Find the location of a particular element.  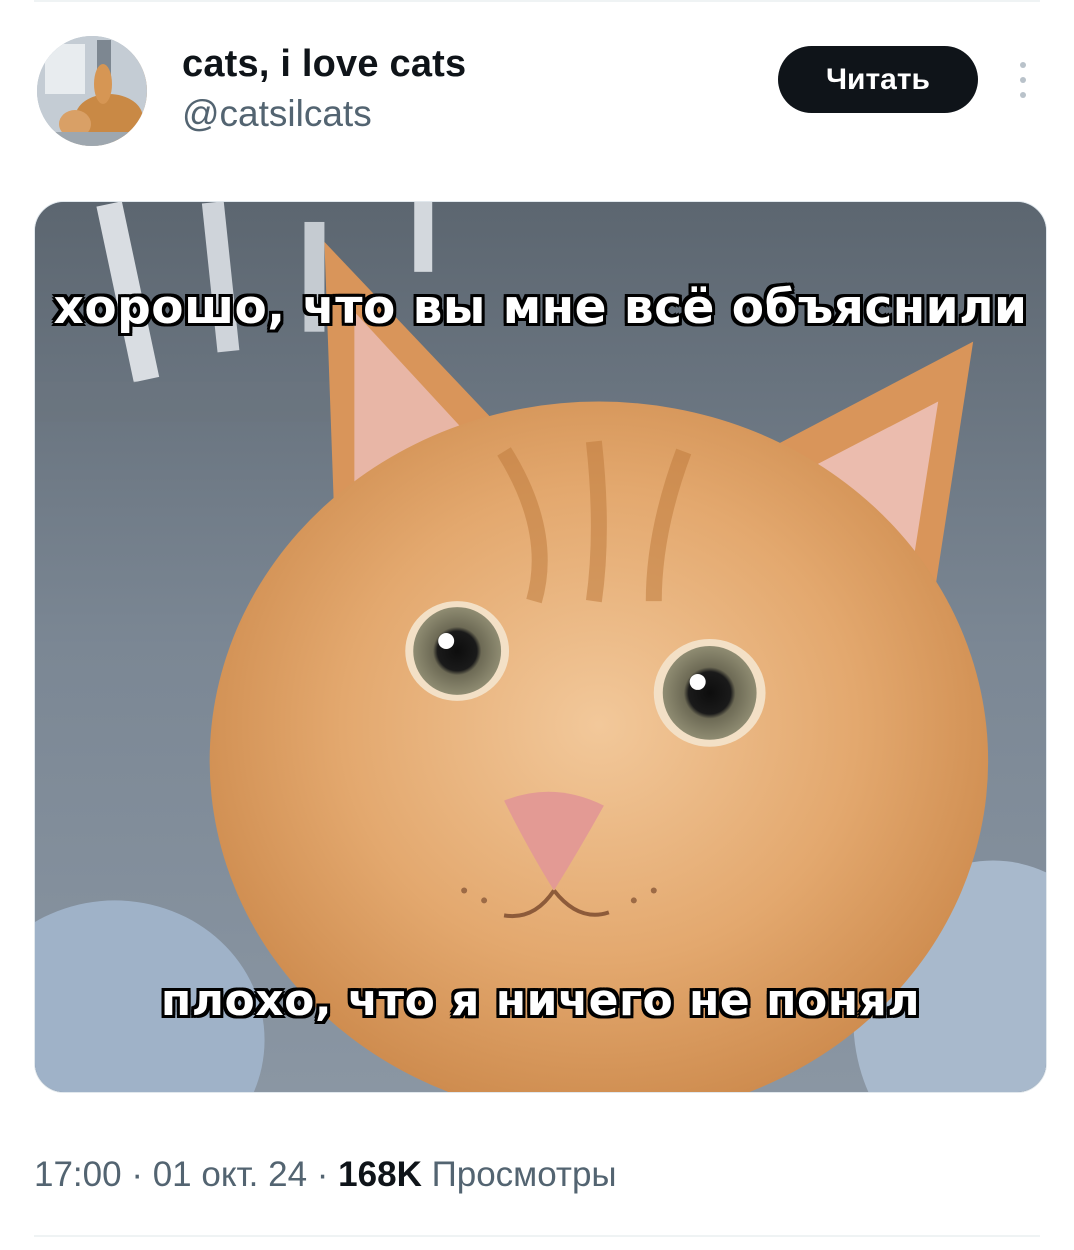

author-handle: @catsilcats is located at coordinates (324, 114).